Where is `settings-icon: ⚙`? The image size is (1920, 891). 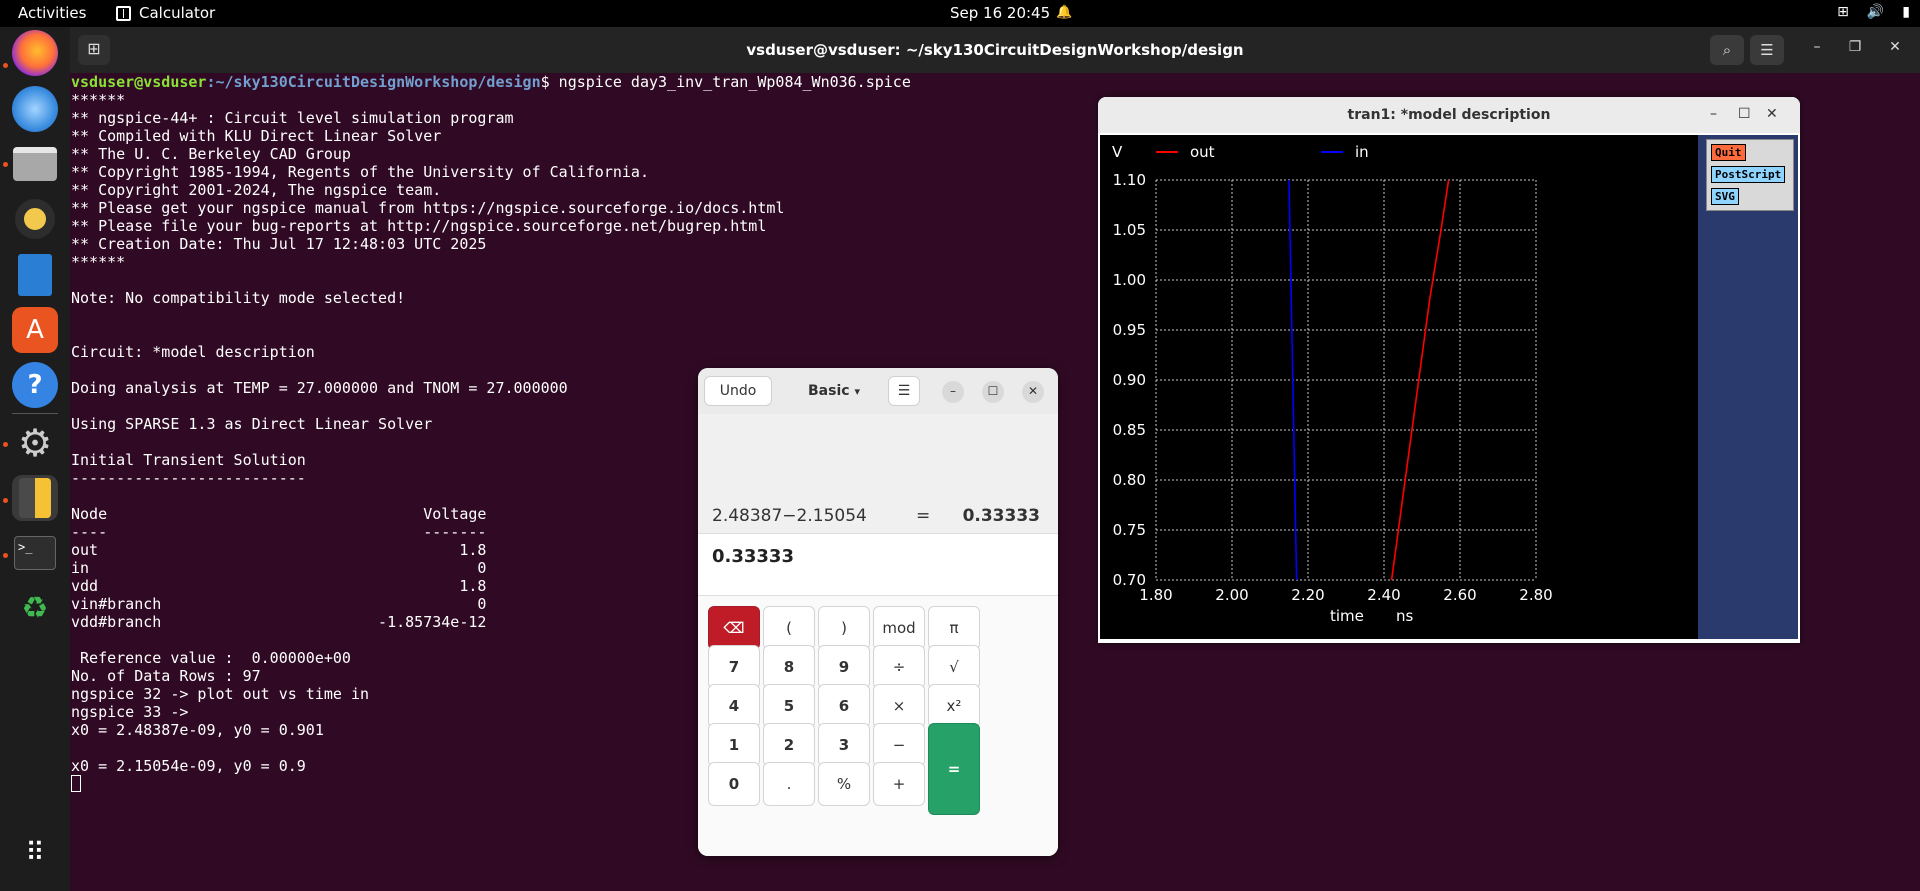 settings-icon: ⚙ is located at coordinates (35, 443).